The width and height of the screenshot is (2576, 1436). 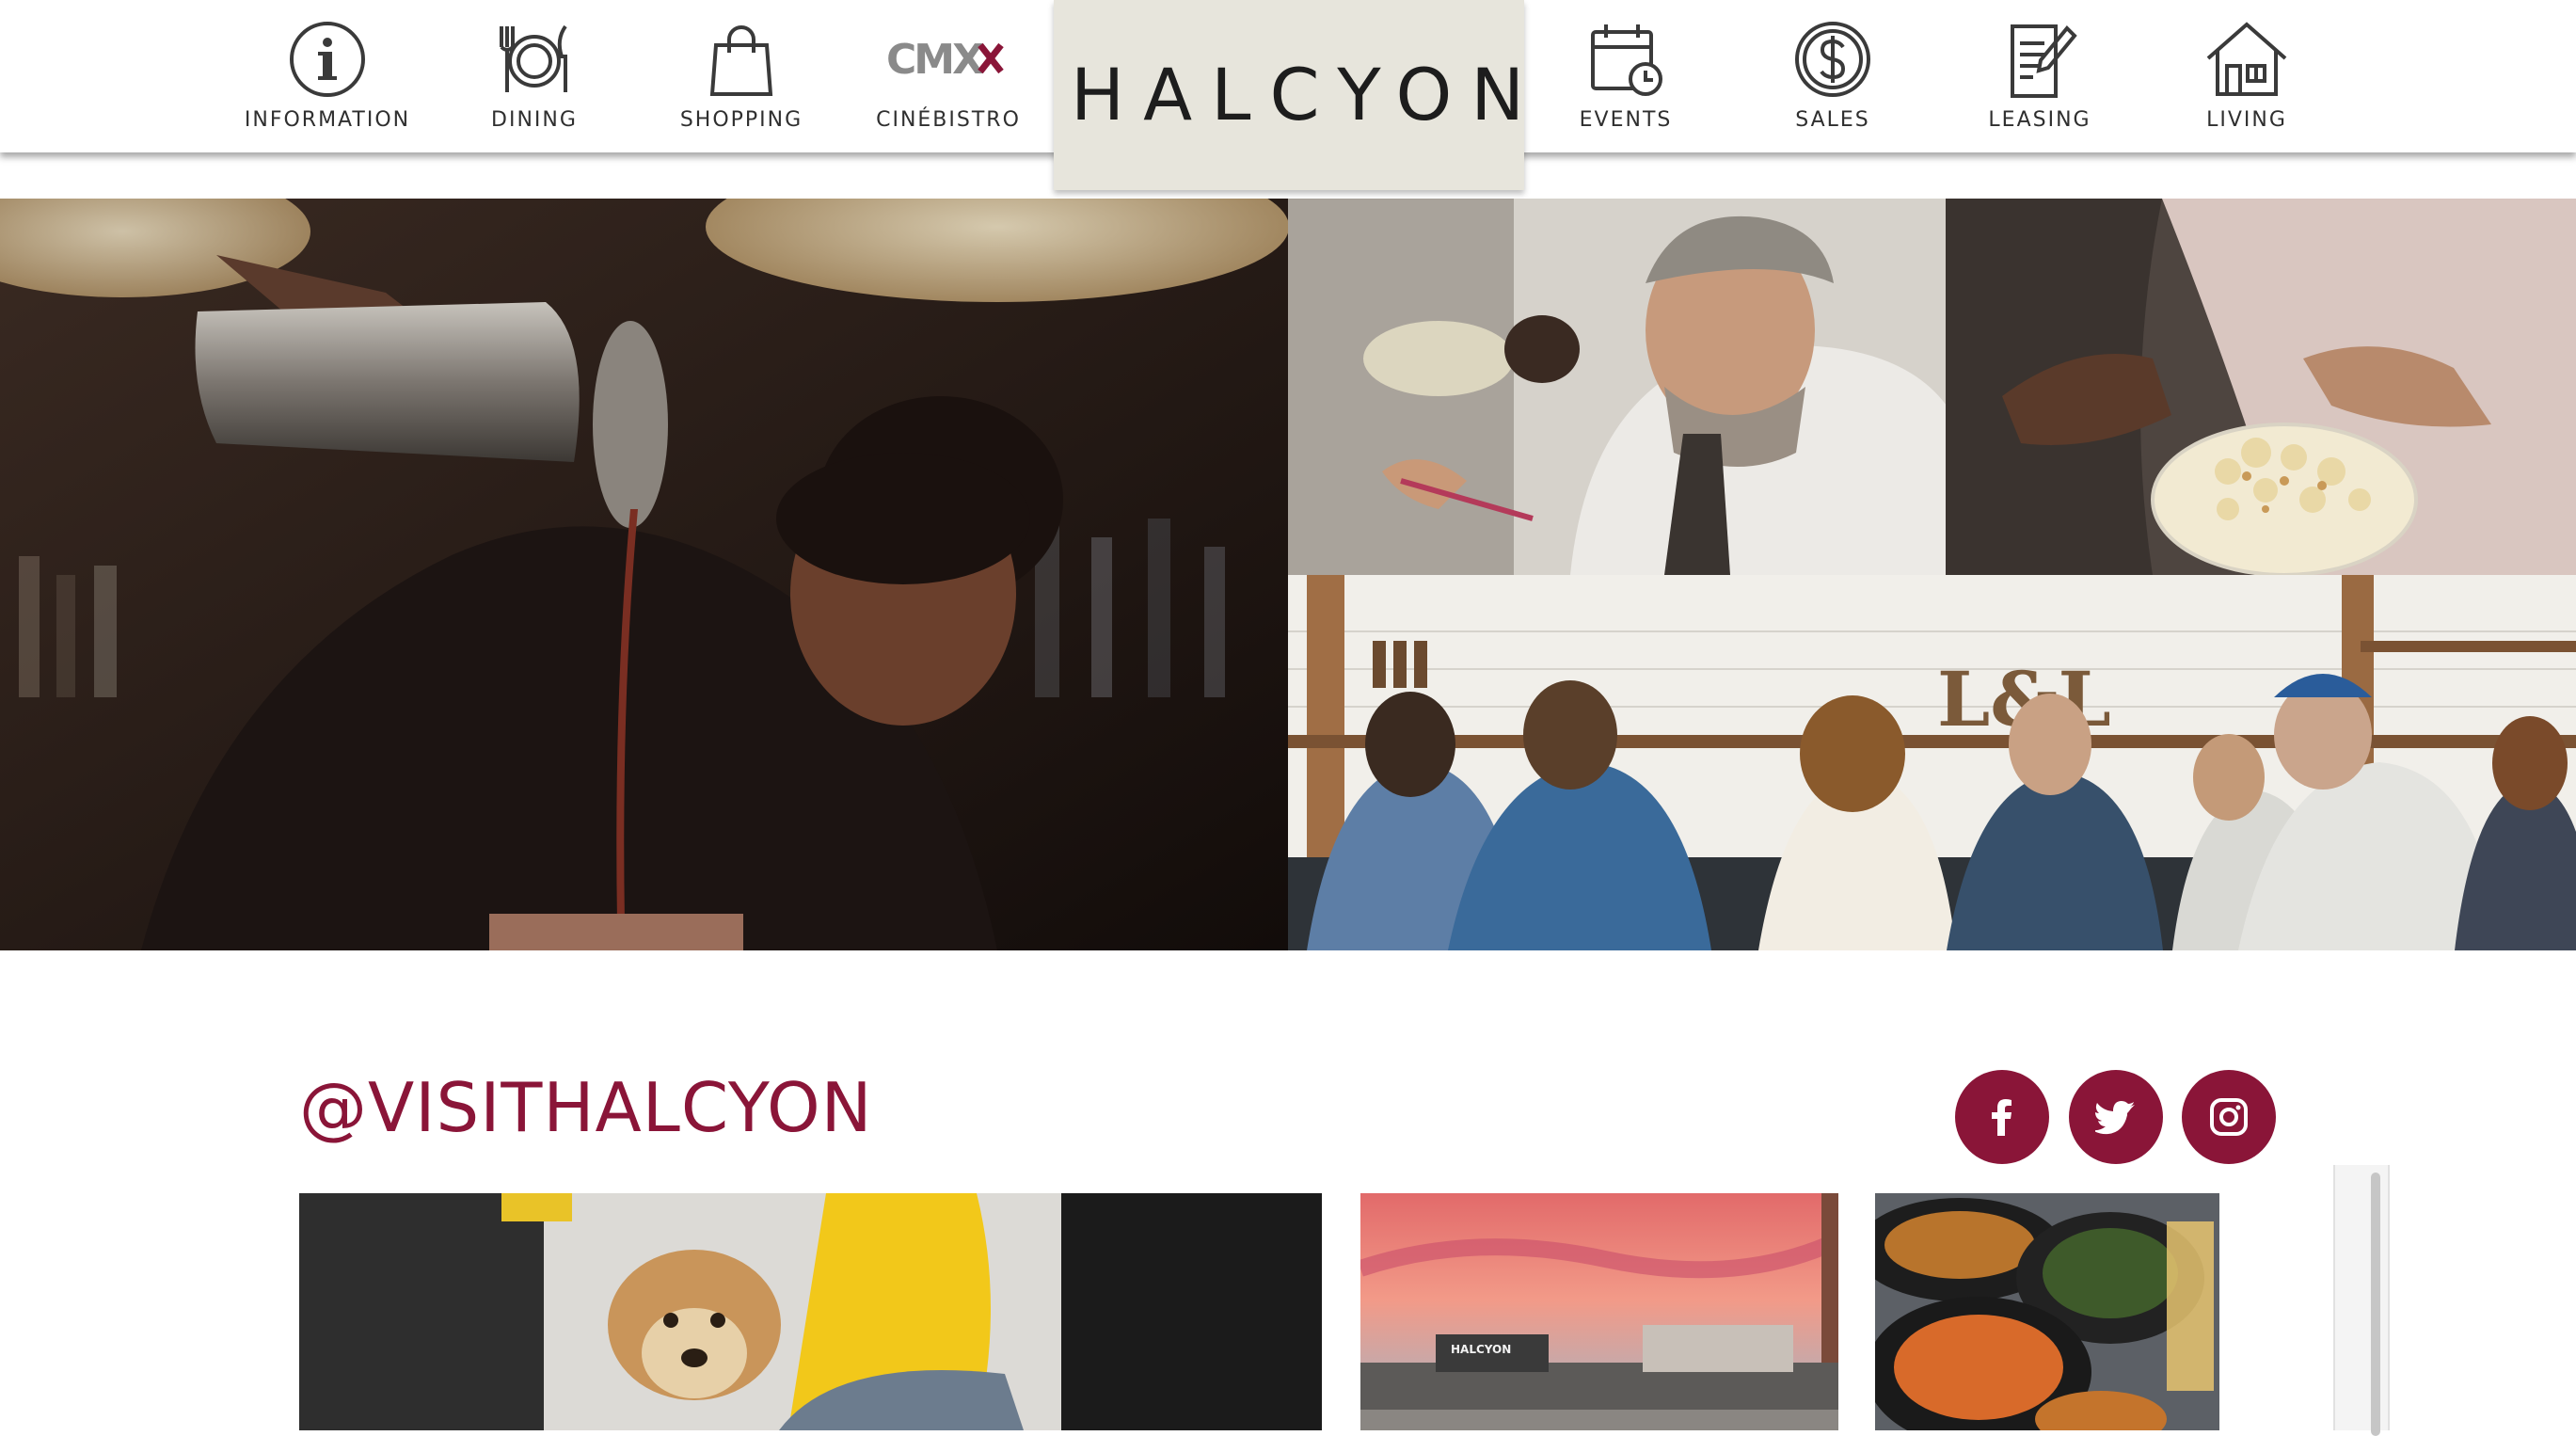 I want to click on nav-item-cinebistro: CMX CINÉBISTRO, so click(x=948, y=76).